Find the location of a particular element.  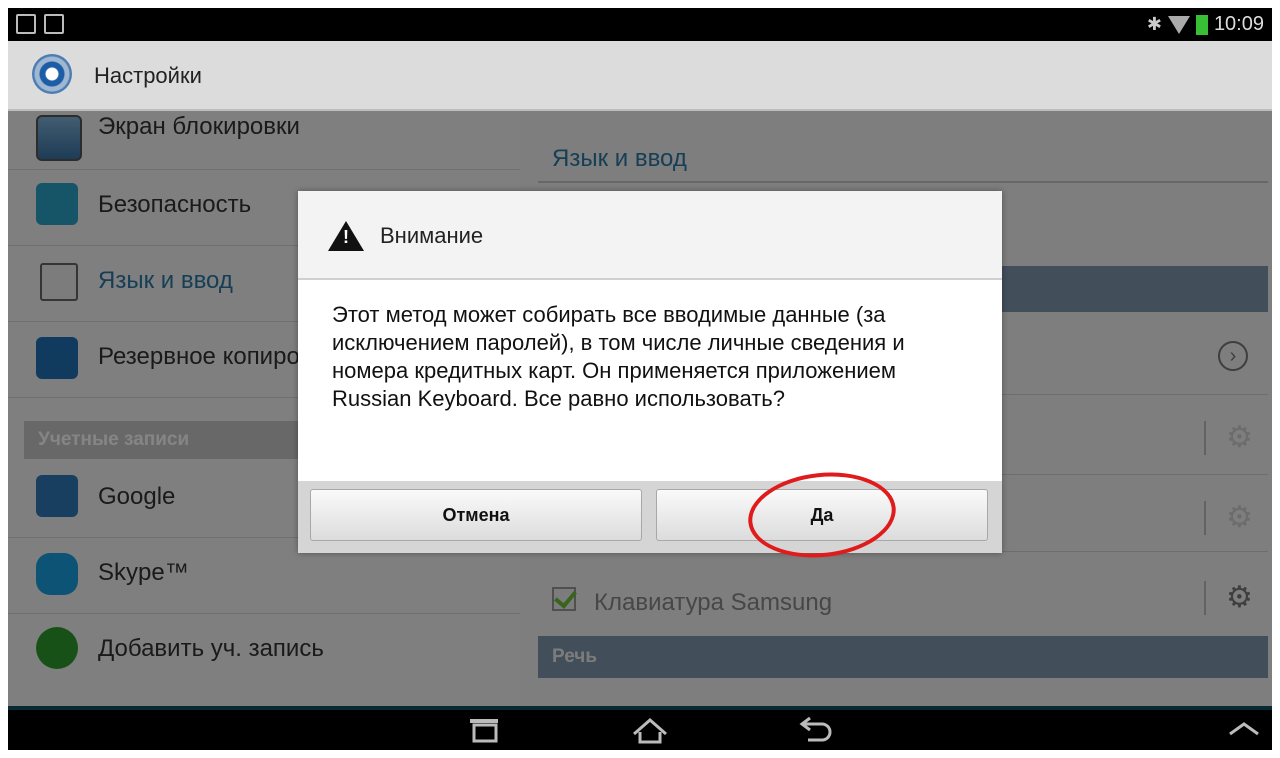

battery-icon is located at coordinates (1201, 24).